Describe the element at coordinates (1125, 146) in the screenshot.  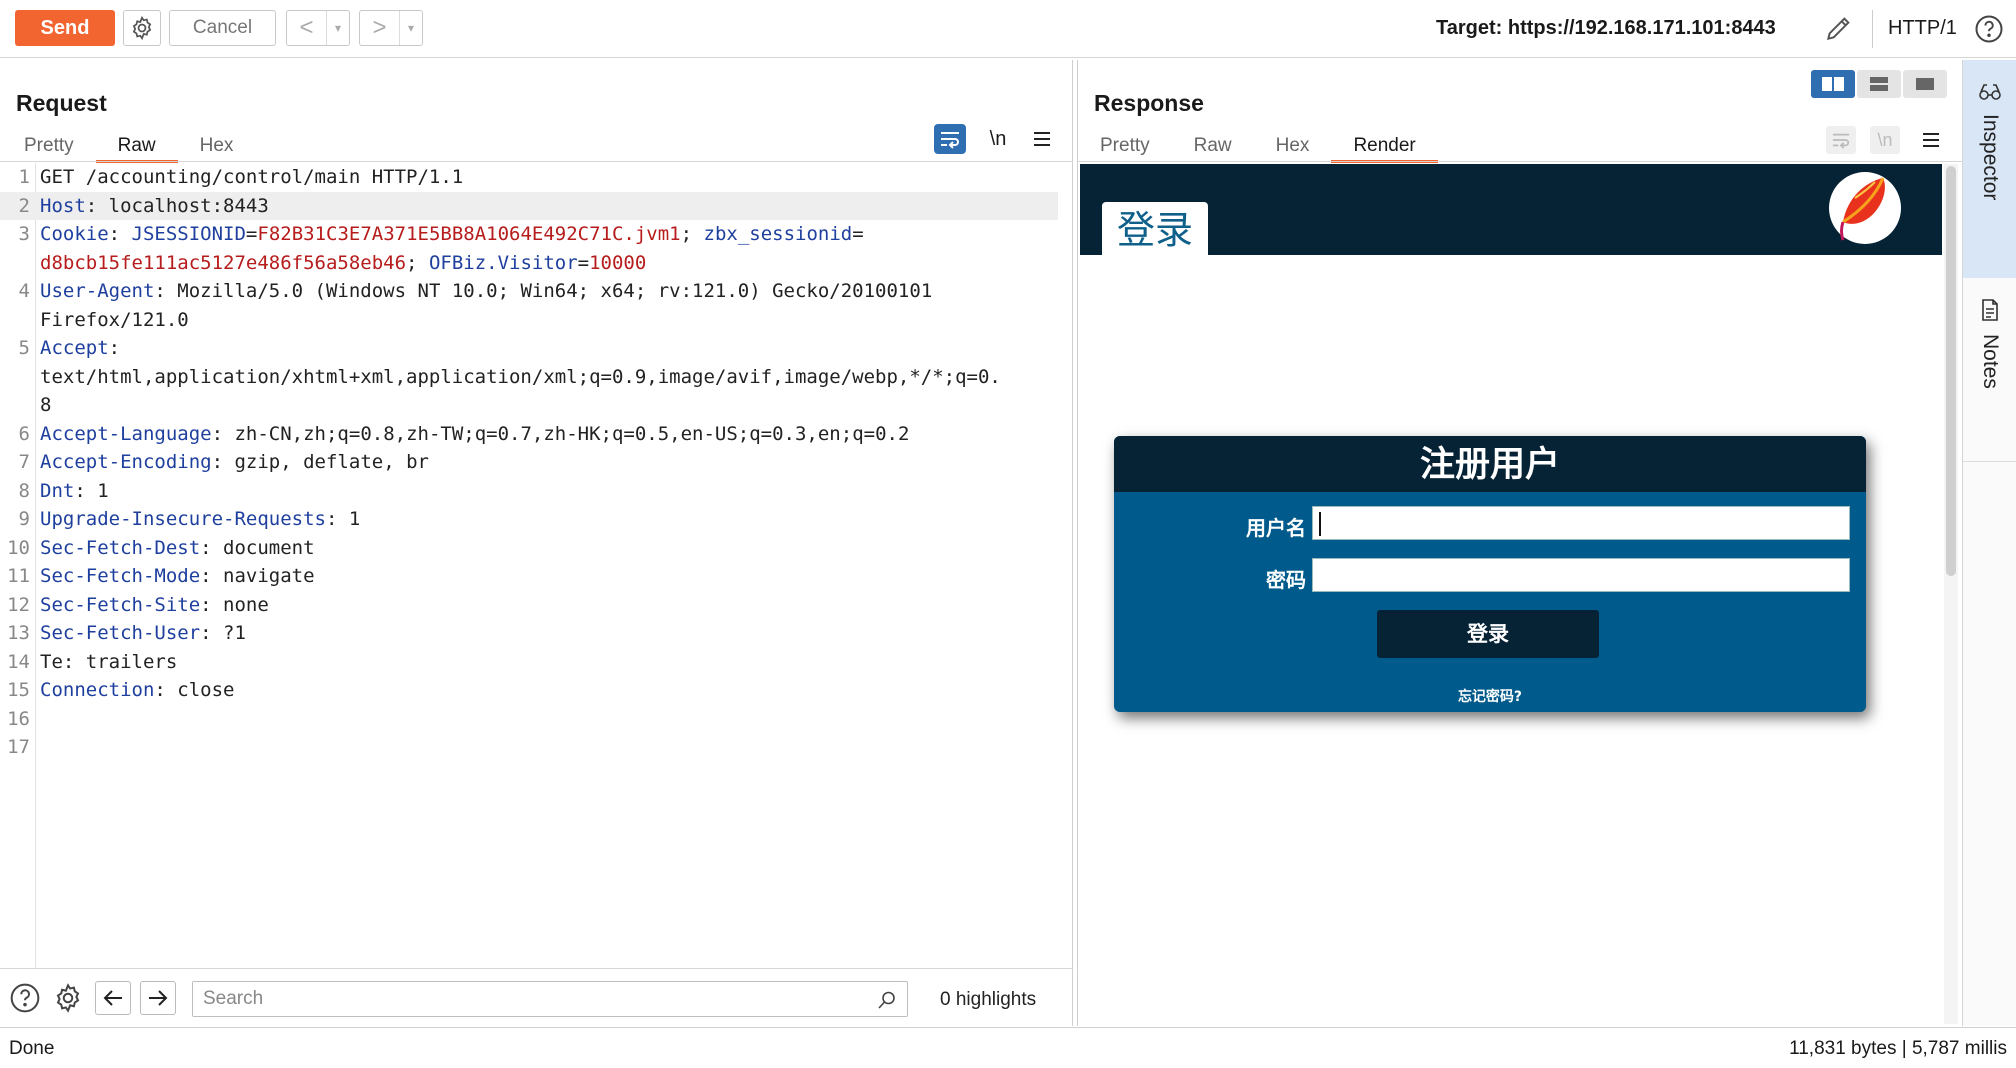
I see `response-tab-pretty: Pretty` at that location.